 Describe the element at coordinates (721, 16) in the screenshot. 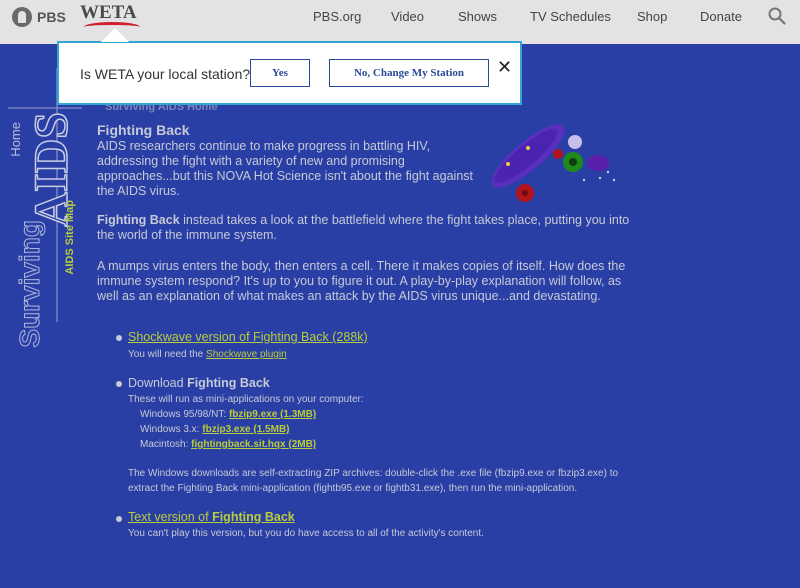

I see `nav-donate: Donate` at that location.